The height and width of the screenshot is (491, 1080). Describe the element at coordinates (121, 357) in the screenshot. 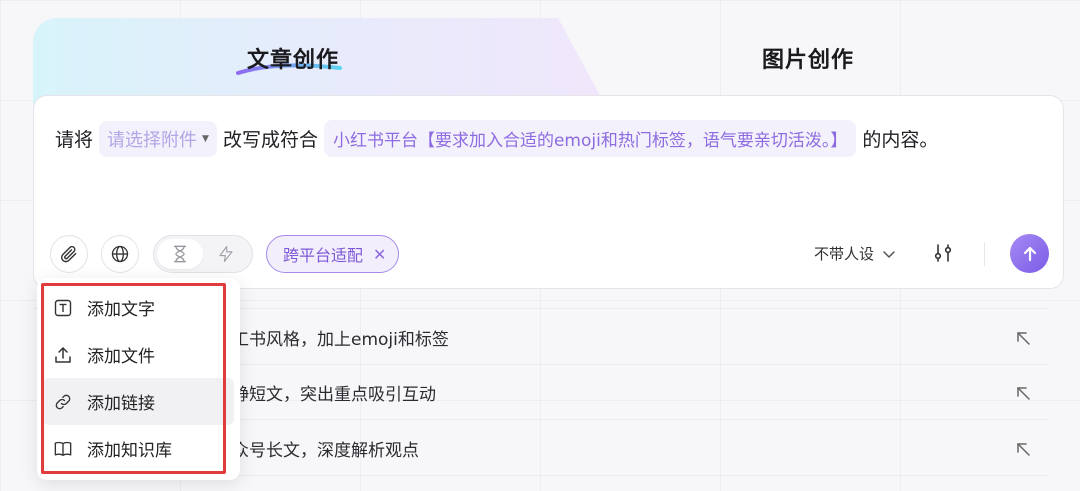

I see `menu-item-label: 添加文件` at that location.